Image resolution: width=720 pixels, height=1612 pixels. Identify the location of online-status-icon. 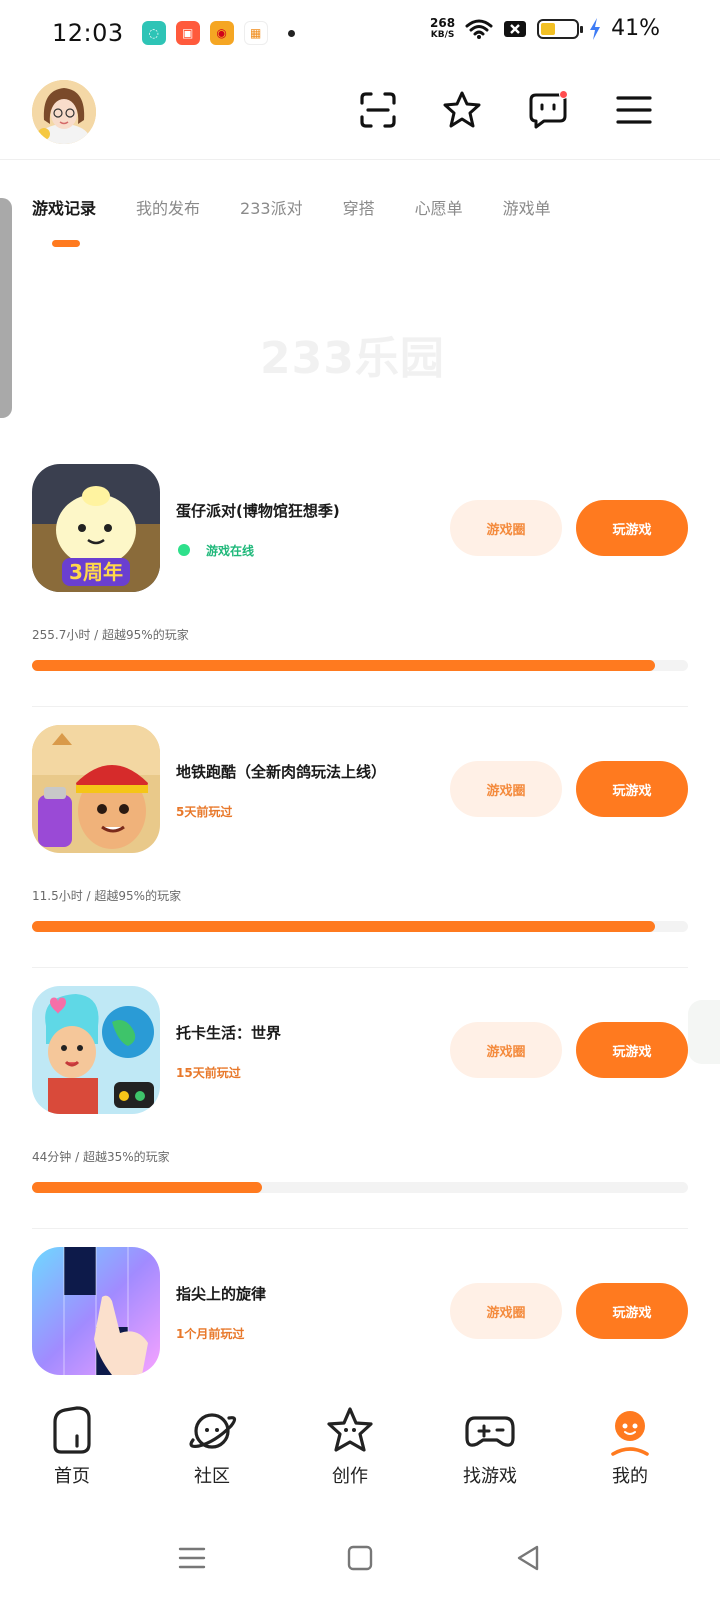
(184, 550).